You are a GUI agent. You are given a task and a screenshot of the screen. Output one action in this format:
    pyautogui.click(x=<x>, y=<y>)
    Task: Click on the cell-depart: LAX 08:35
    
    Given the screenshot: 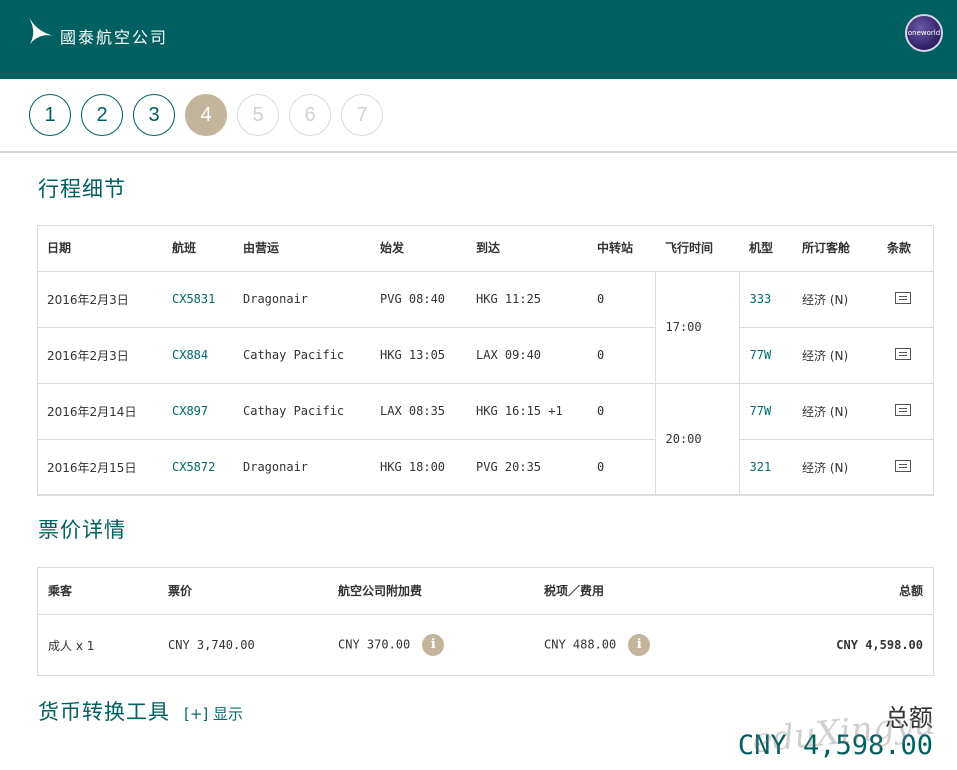 What is the action you would take?
    pyautogui.click(x=418, y=411)
    